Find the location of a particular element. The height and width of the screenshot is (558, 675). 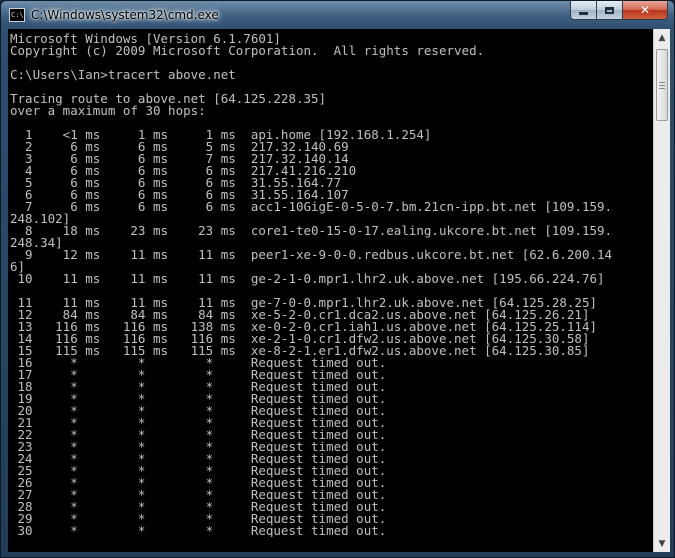

caption-buttons: ✕ is located at coordinates (619, 11).